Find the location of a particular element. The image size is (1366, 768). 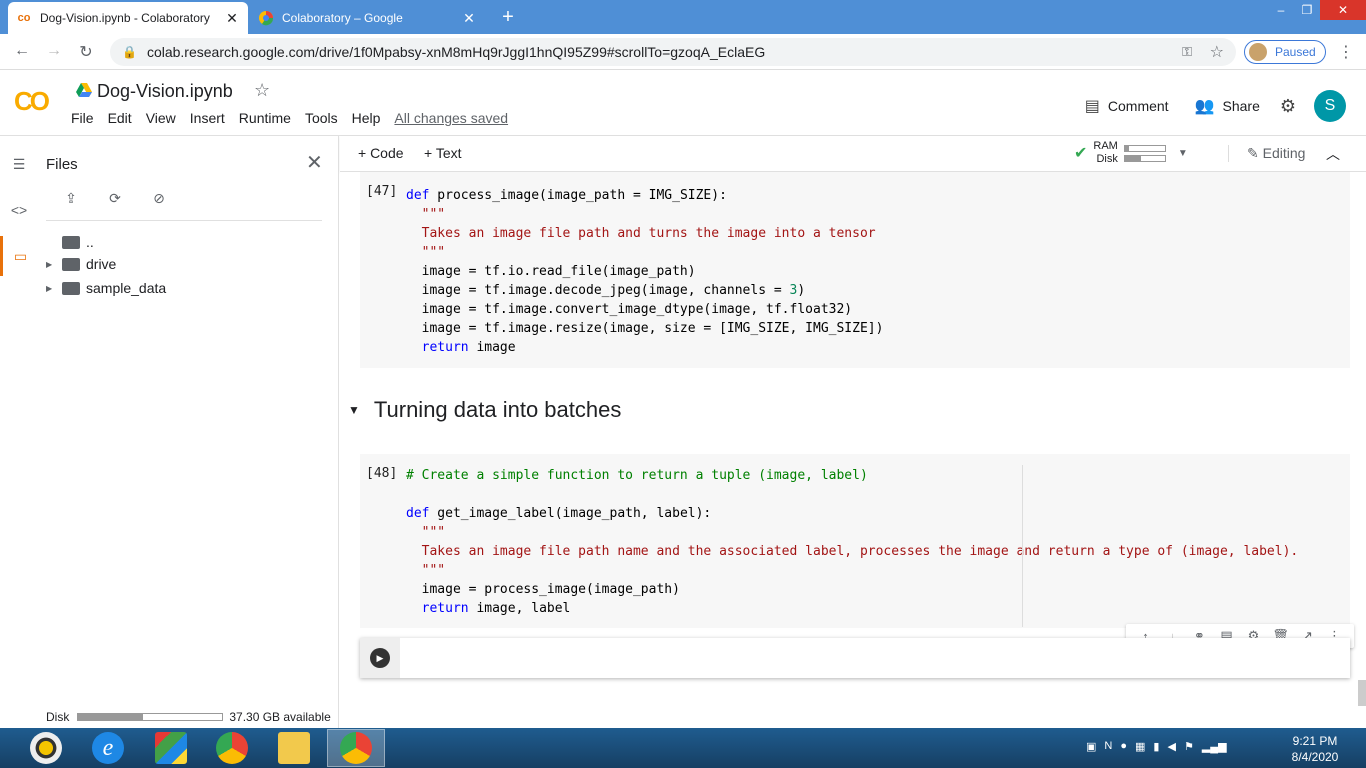

code-snippets-icon: <> is located at coordinates (19, 210).